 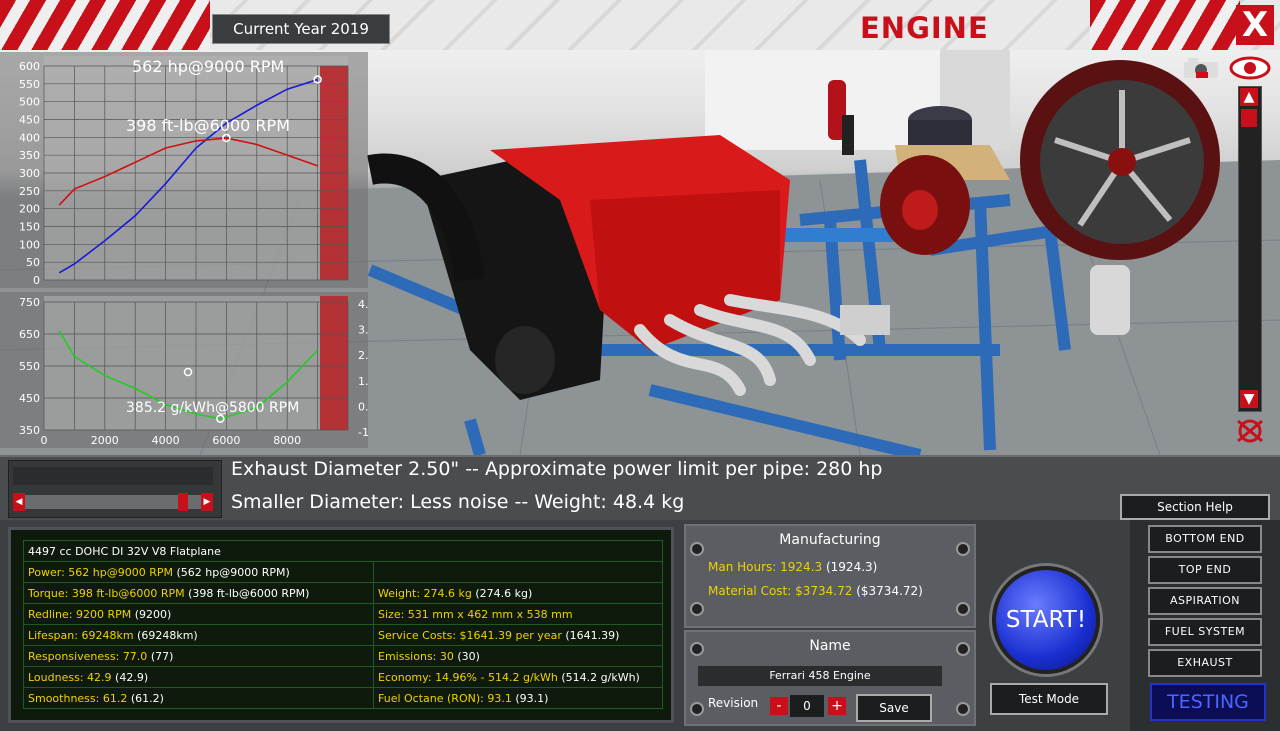 What do you see at coordinates (894, 708) in the screenshot?
I see `save-button: Save` at bounding box center [894, 708].